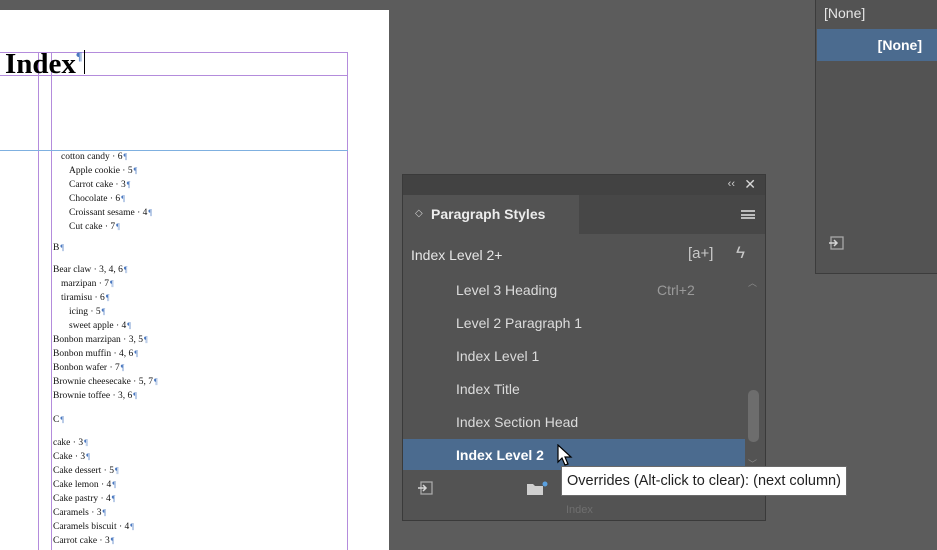  What do you see at coordinates (70, 443) in the screenshot?
I see `index-entry: cake · 3¶` at bounding box center [70, 443].